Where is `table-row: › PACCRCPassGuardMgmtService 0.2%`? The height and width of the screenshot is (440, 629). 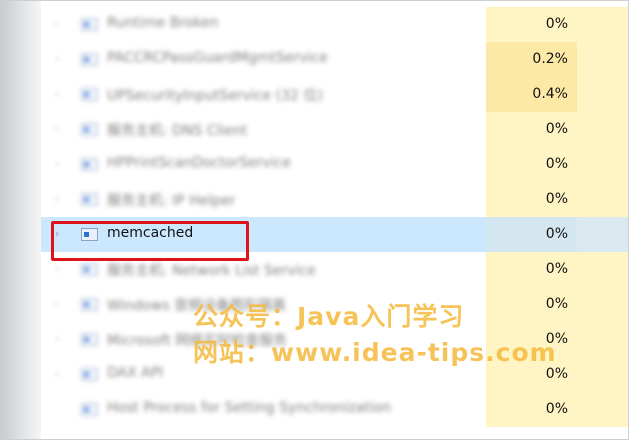 table-row: › PACCRCPassGuardMgmtService 0.2% is located at coordinates (334, 59).